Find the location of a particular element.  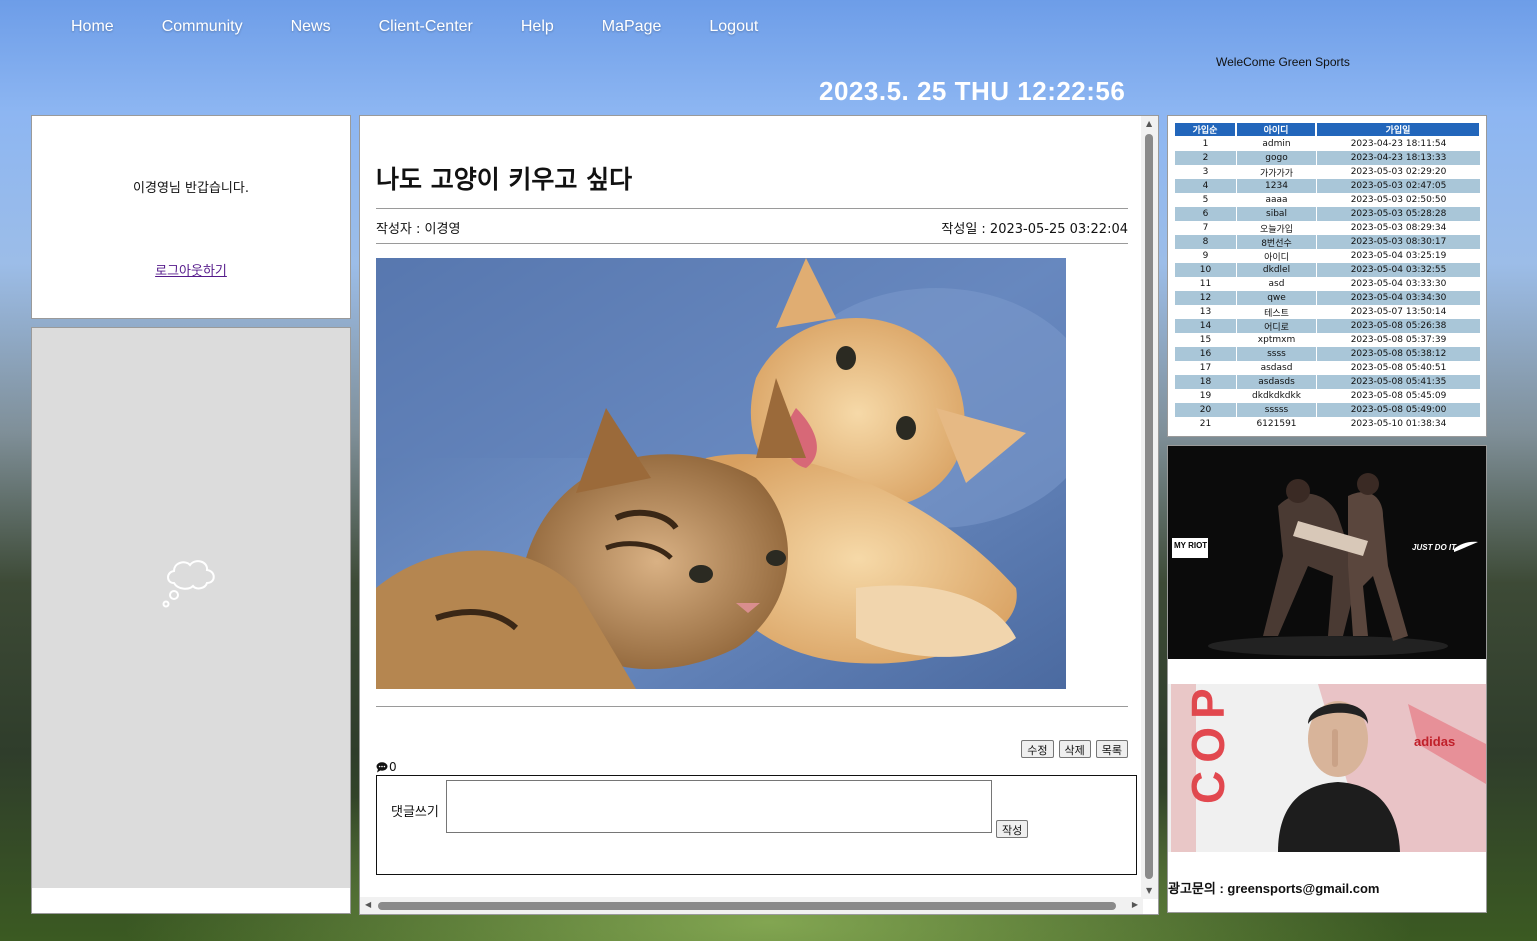

member-joined: 2023-05-08 05:41:35 is located at coordinates (1398, 382).